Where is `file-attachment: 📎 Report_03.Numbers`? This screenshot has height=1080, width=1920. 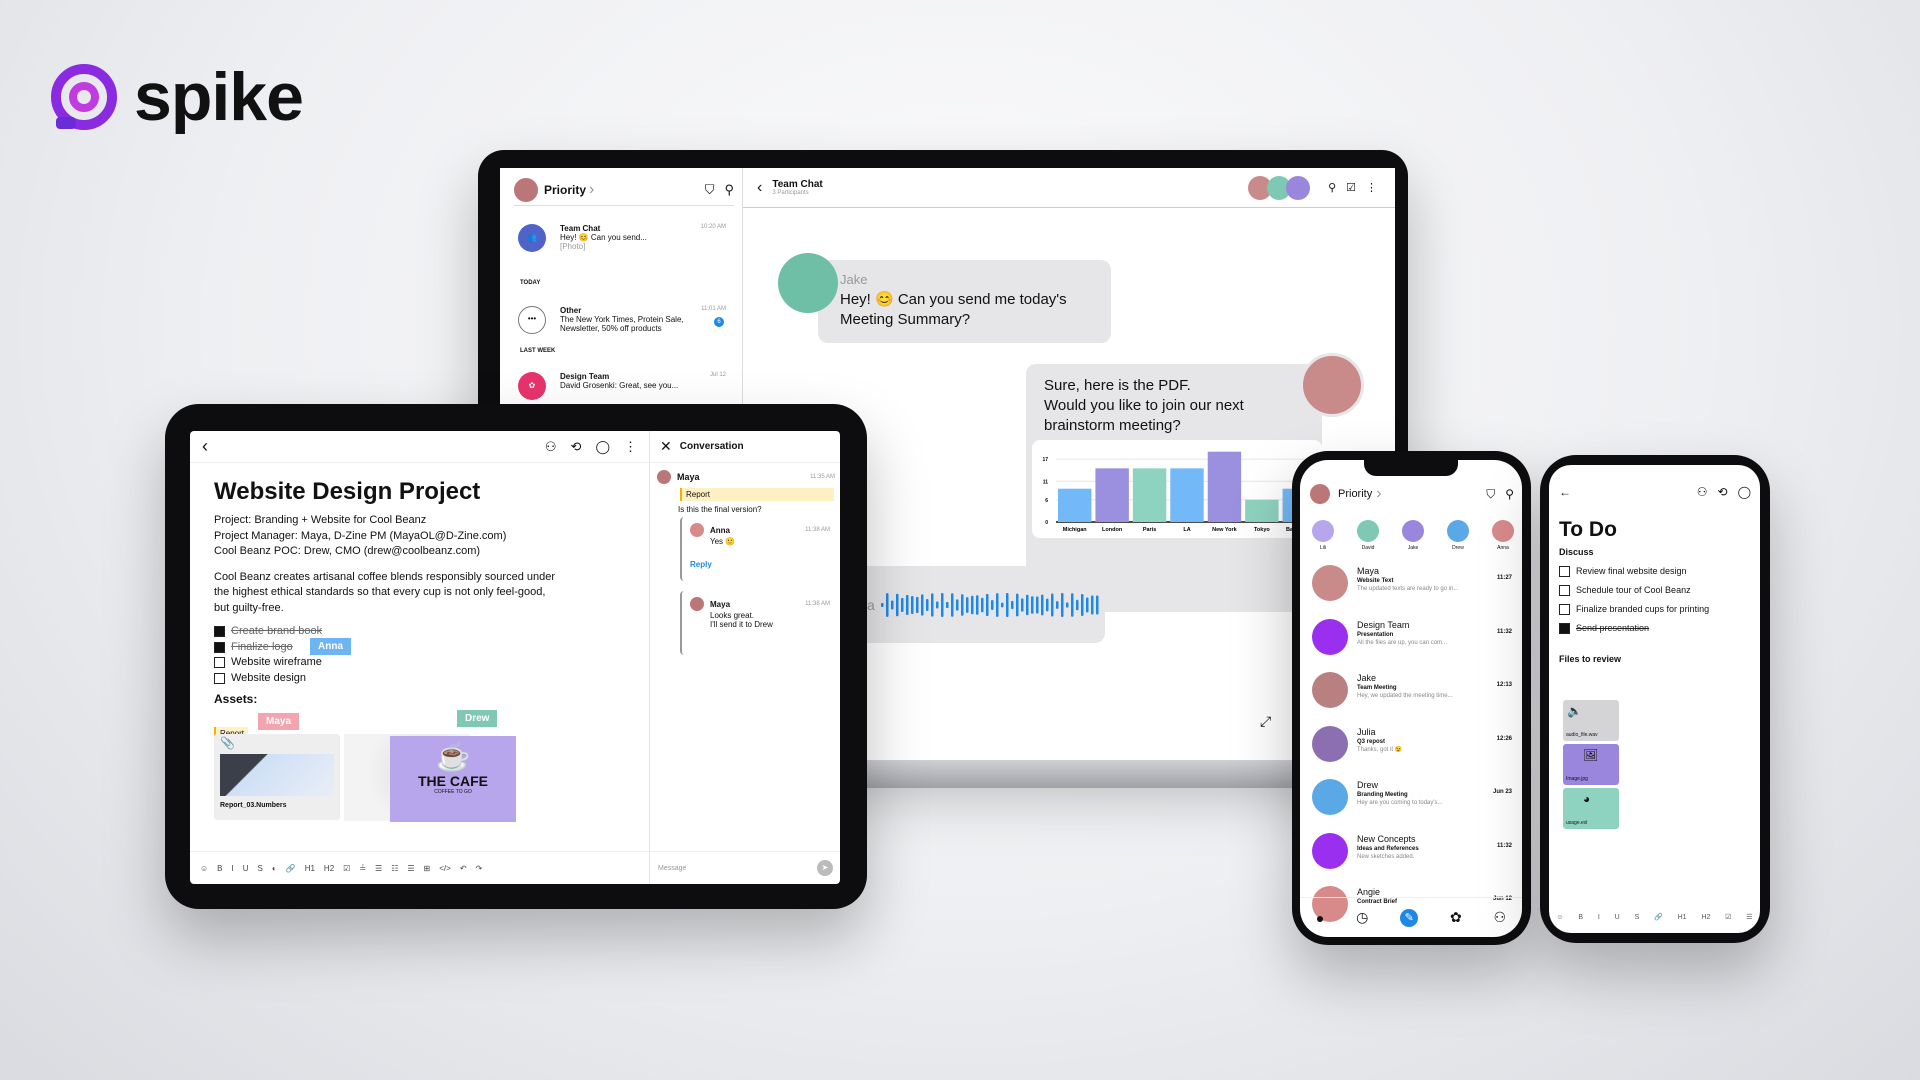
file-attachment: 📎 Report_03.Numbers is located at coordinates (277, 777).